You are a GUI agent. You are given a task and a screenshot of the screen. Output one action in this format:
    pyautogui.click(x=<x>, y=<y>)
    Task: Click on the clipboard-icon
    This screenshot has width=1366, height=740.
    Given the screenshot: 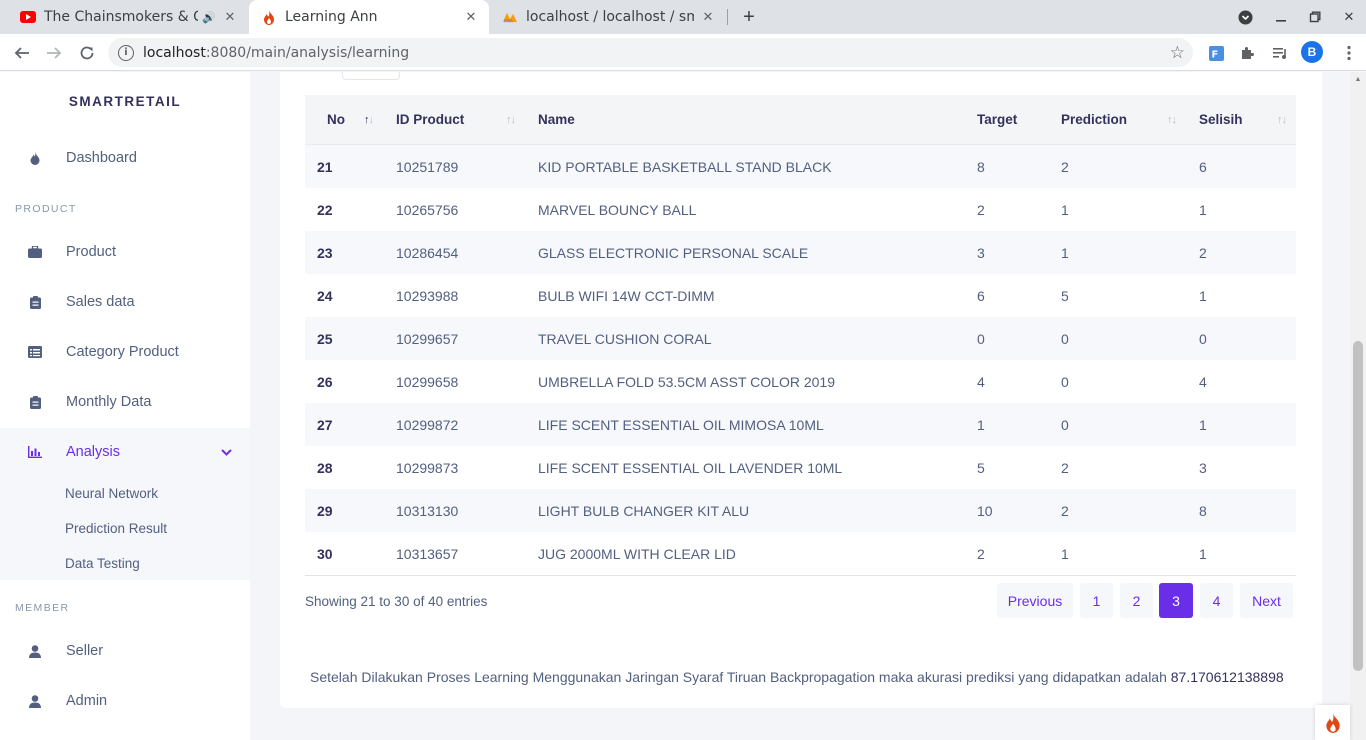 What is the action you would take?
    pyautogui.click(x=35, y=402)
    